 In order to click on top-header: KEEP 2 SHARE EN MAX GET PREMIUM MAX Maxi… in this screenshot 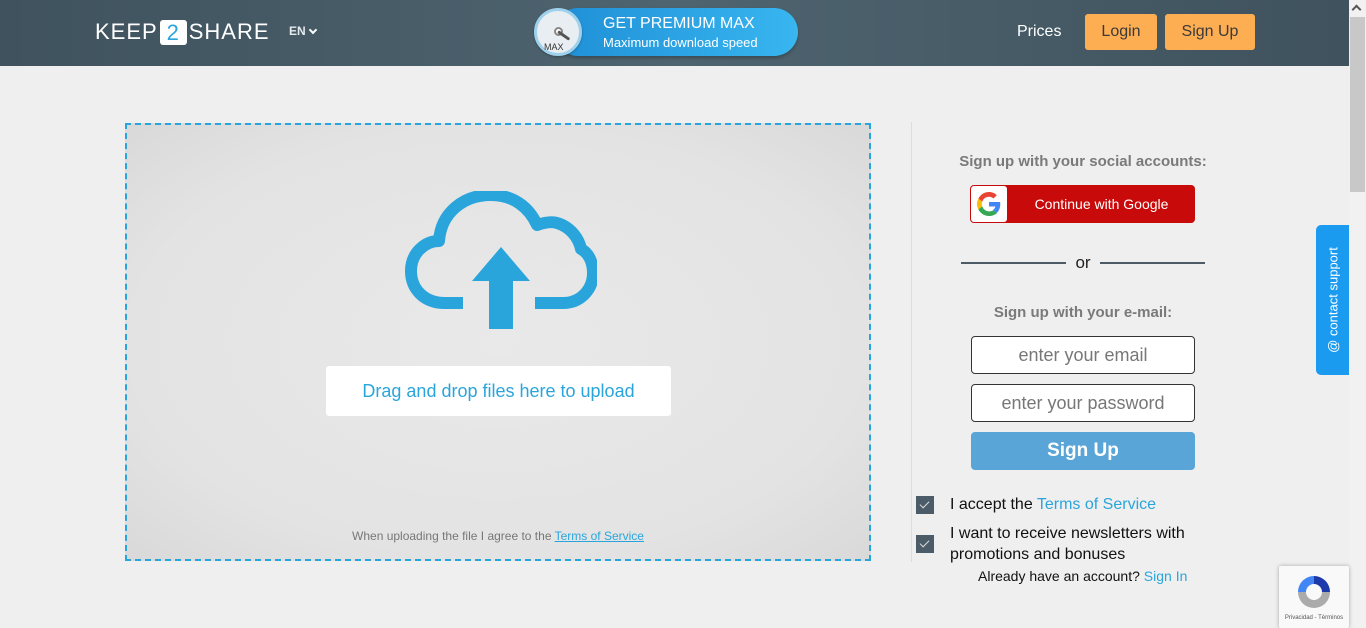, I will do `click(674, 33)`.